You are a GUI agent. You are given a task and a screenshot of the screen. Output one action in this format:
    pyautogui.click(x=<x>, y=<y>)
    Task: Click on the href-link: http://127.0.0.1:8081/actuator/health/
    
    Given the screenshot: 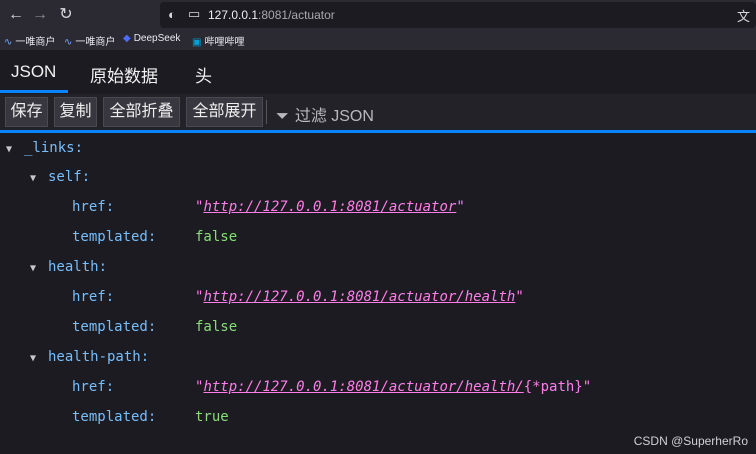 What is the action you would take?
    pyautogui.click(x=363, y=387)
    